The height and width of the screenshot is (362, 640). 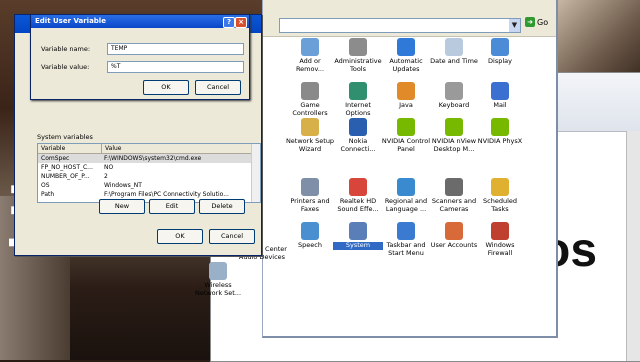 I want to click on table-row: FP_NO_HOST_C... NO, so click(x=149, y=167).